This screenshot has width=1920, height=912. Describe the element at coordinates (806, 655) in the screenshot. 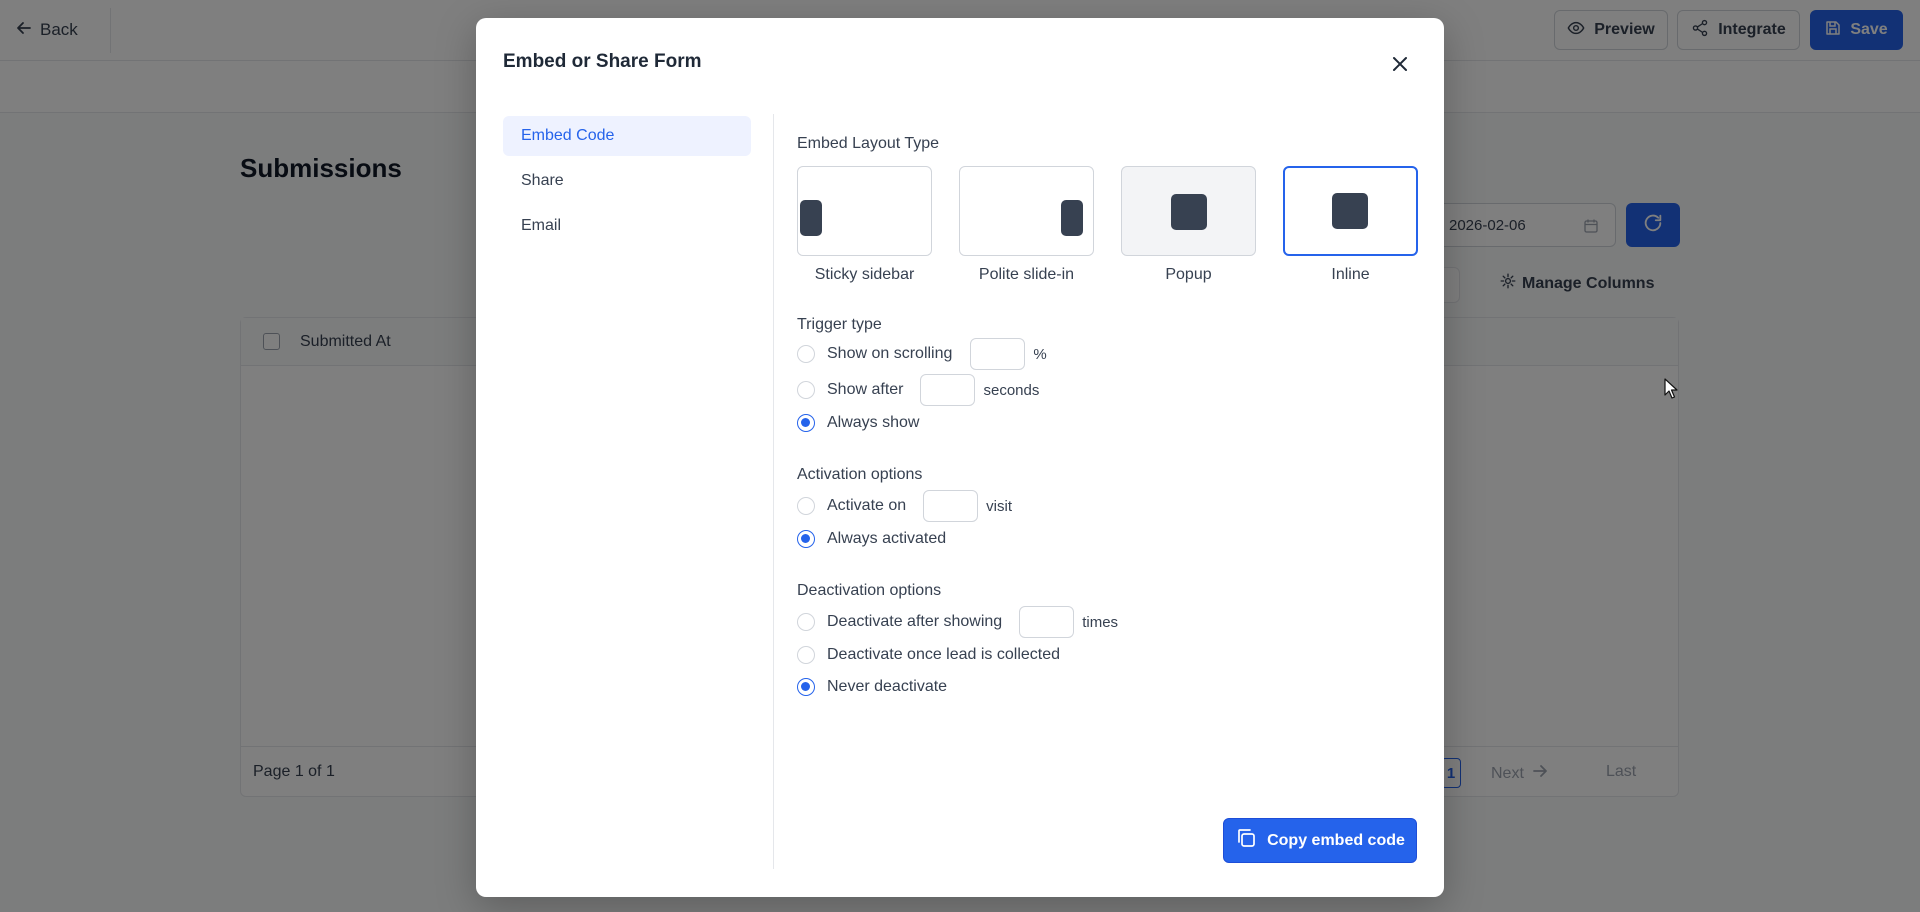

I see `radio-deactivate-lead-collected` at that location.